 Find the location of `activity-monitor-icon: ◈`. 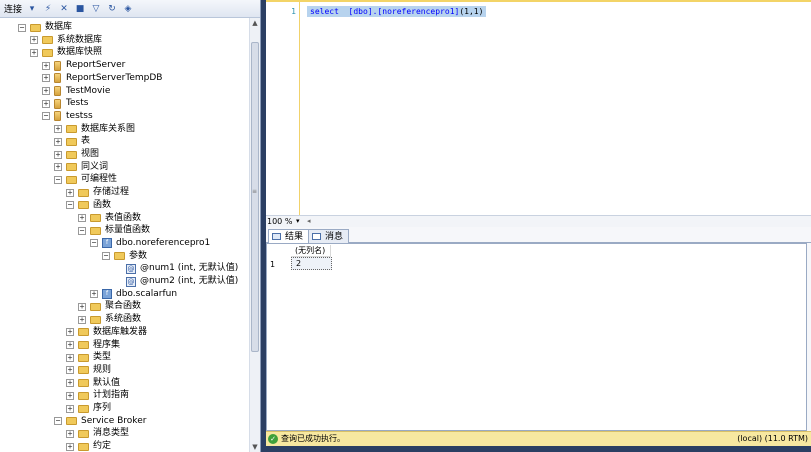

activity-monitor-icon: ◈ is located at coordinates (128, 9).